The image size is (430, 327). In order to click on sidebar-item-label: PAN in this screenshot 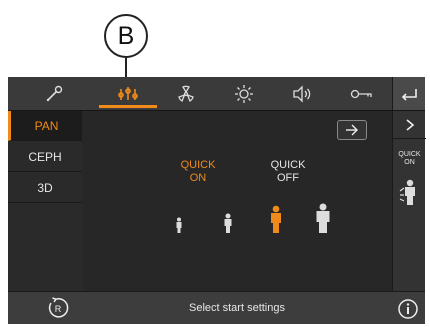, I will do `click(46, 125)`.